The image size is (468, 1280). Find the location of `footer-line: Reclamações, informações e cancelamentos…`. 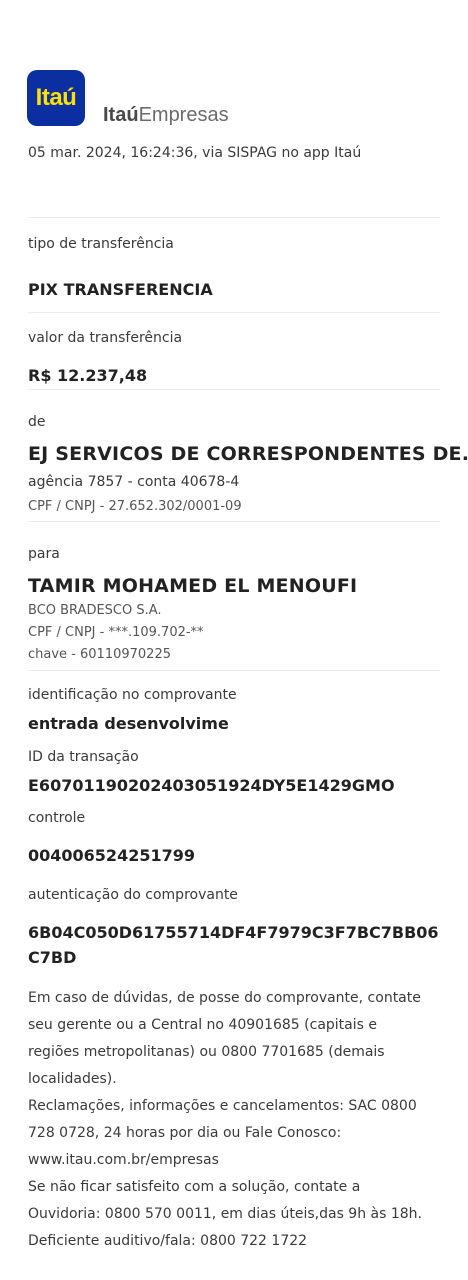

footer-line: Reclamações, informações e cancelamentos… is located at coordinates (222, 1106).